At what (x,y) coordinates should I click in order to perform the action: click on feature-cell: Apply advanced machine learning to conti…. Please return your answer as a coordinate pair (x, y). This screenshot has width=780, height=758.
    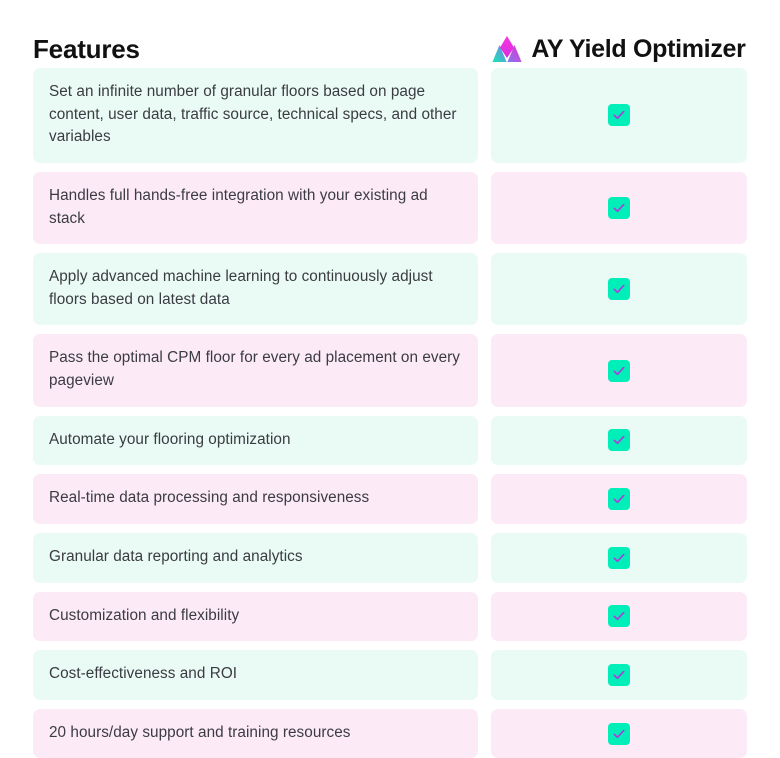
    Looking at the image, I should click on (255, 289).